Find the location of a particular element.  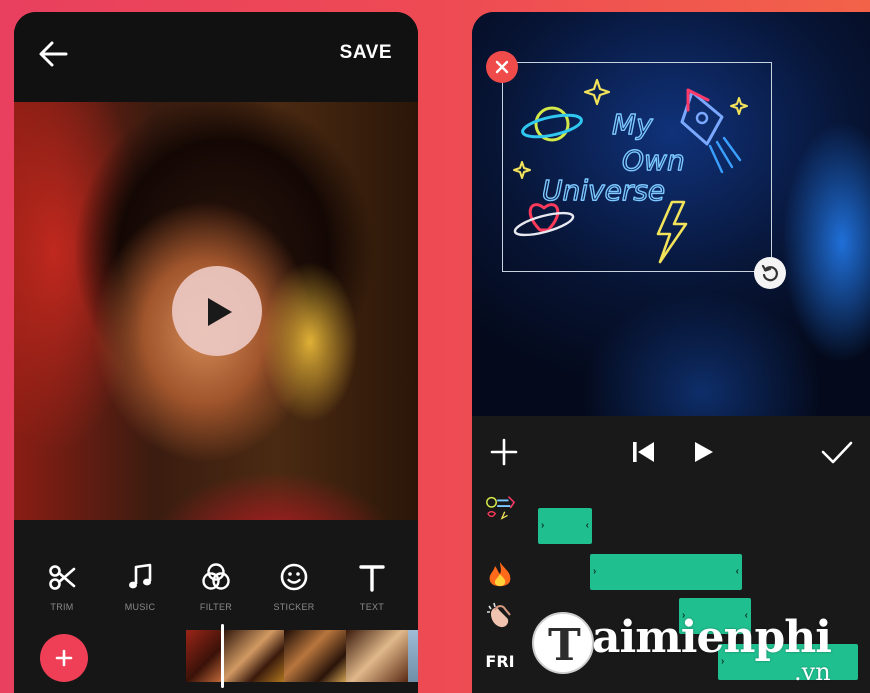

tool-trim: TRIM is located at coordinates (62, 586).